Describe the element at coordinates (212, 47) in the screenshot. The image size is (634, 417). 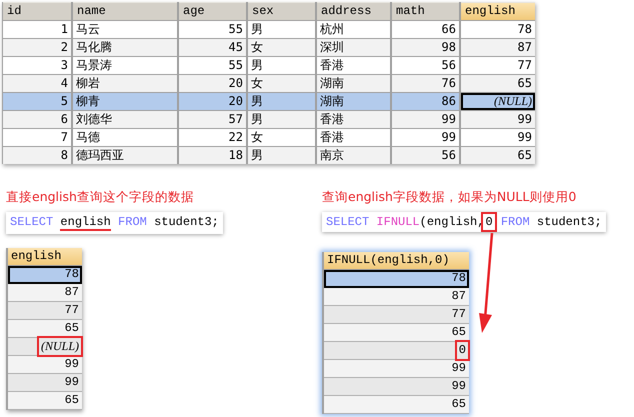
I see `table-cell: 45` at that location.